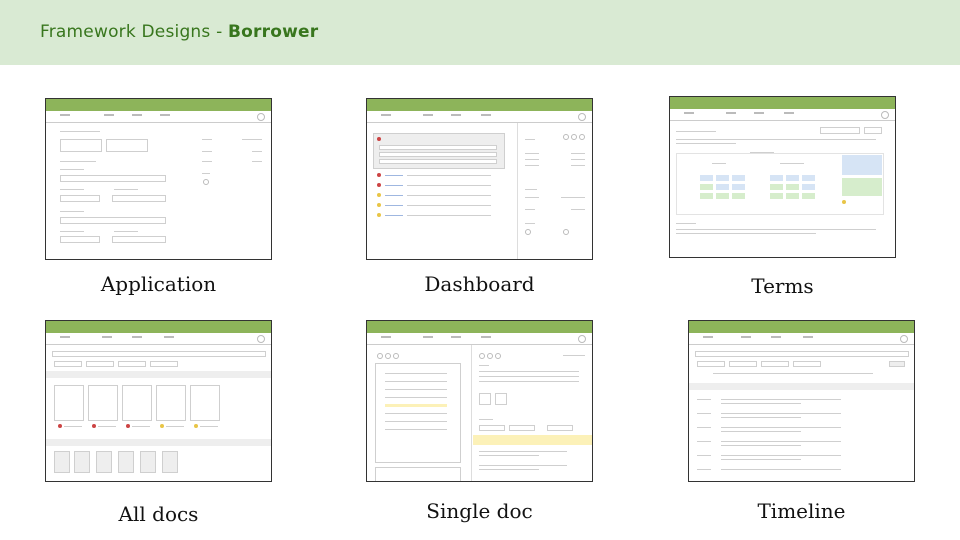  I want to click on screen-label-dashboard: Dashboard, so click(479, 284).